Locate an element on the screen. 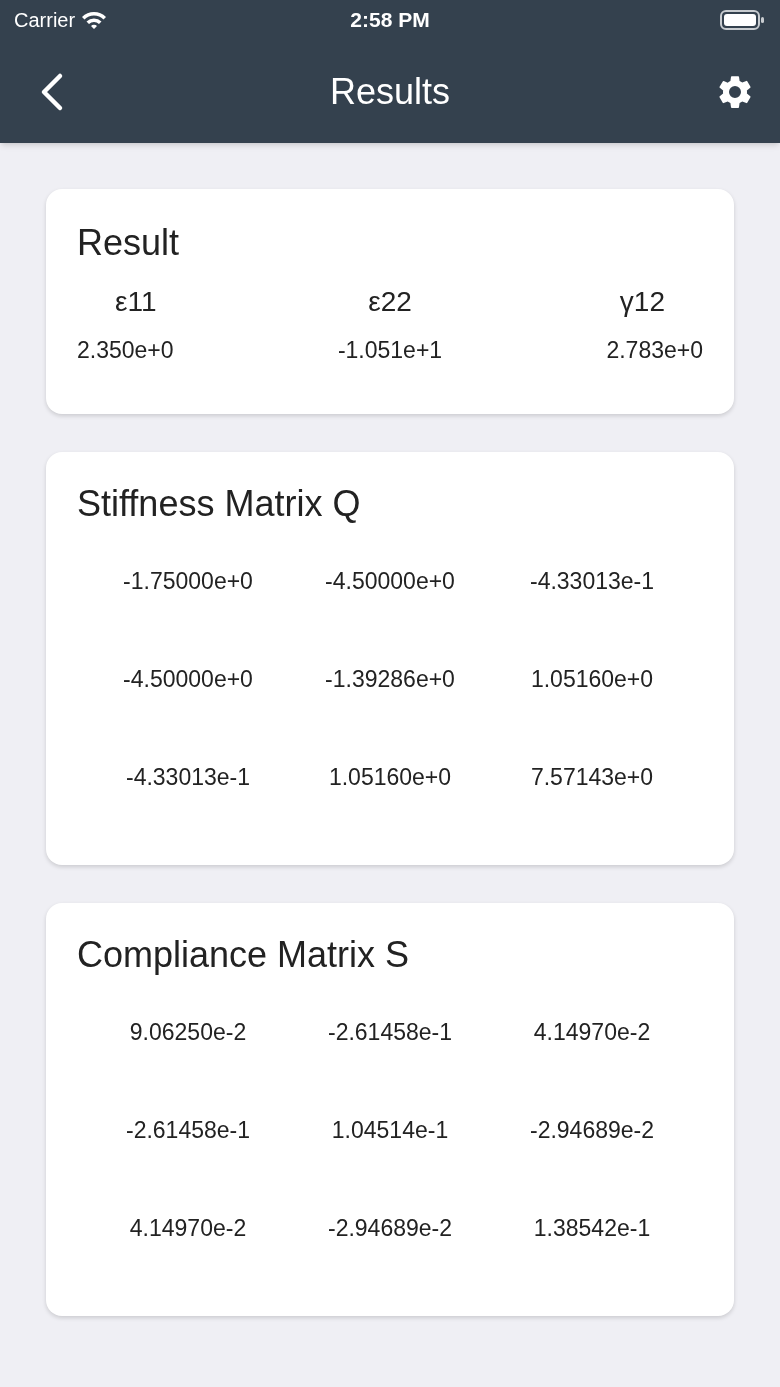  clock: 2:58 PM is located at coordinates (390, 20).